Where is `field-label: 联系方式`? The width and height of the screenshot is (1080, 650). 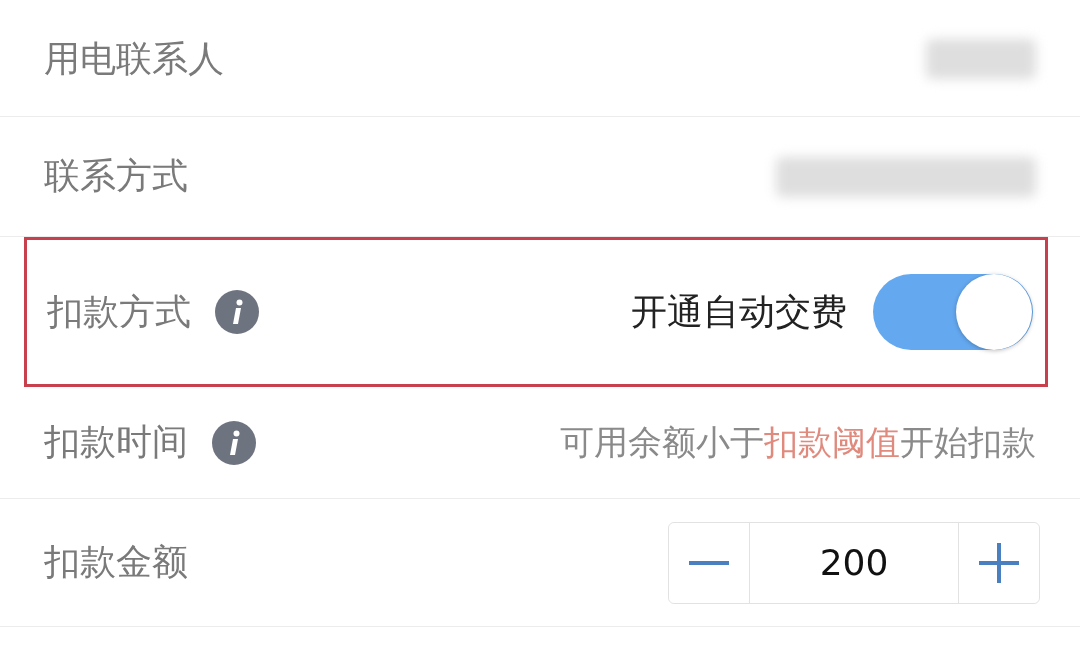 field-label: 联系方式 is located at coordinates (116, 176).